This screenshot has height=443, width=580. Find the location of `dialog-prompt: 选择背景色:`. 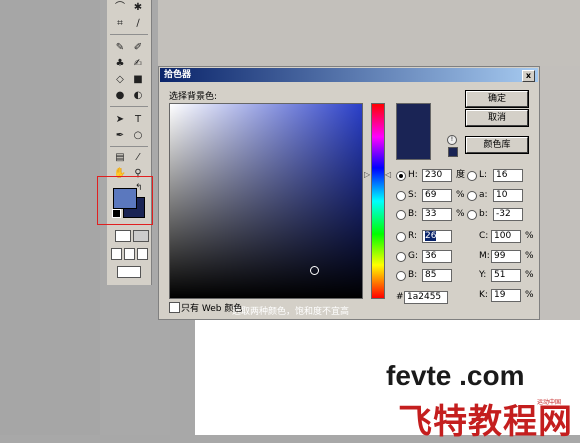

dialog-prompt: 选择背景色: is located at coordinates (193, 97).